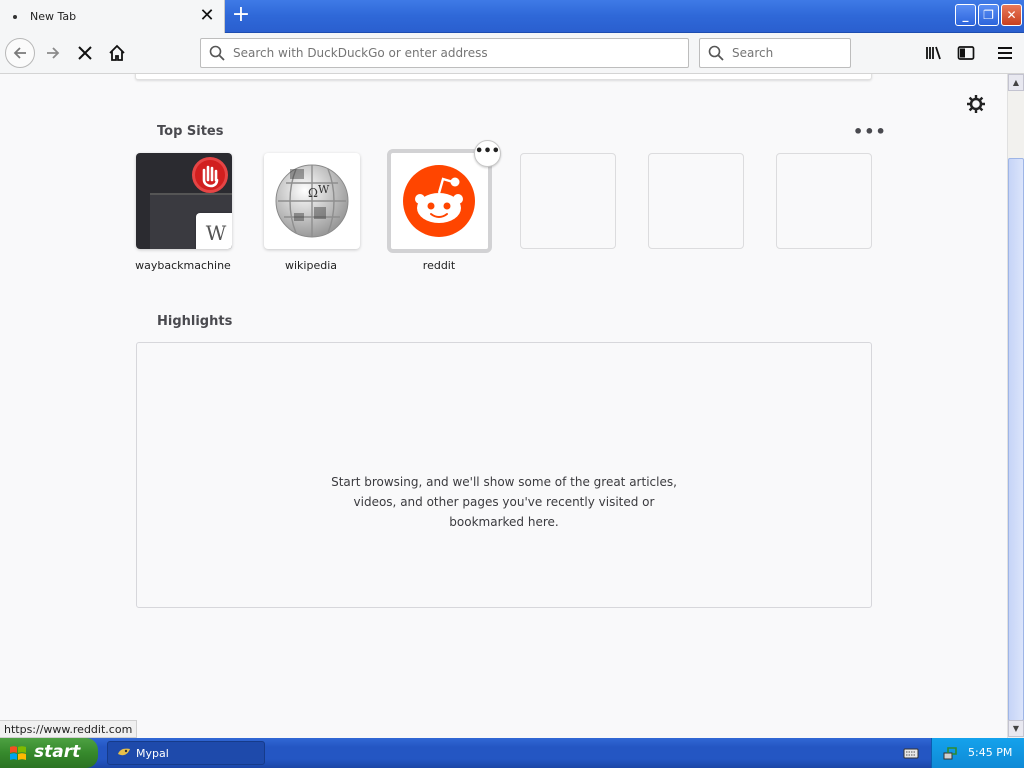  What do you see at coordinates (183, 265) in the screenshot?
I see `top-site-label: waybackmachine` at bounding box center [183, 265].